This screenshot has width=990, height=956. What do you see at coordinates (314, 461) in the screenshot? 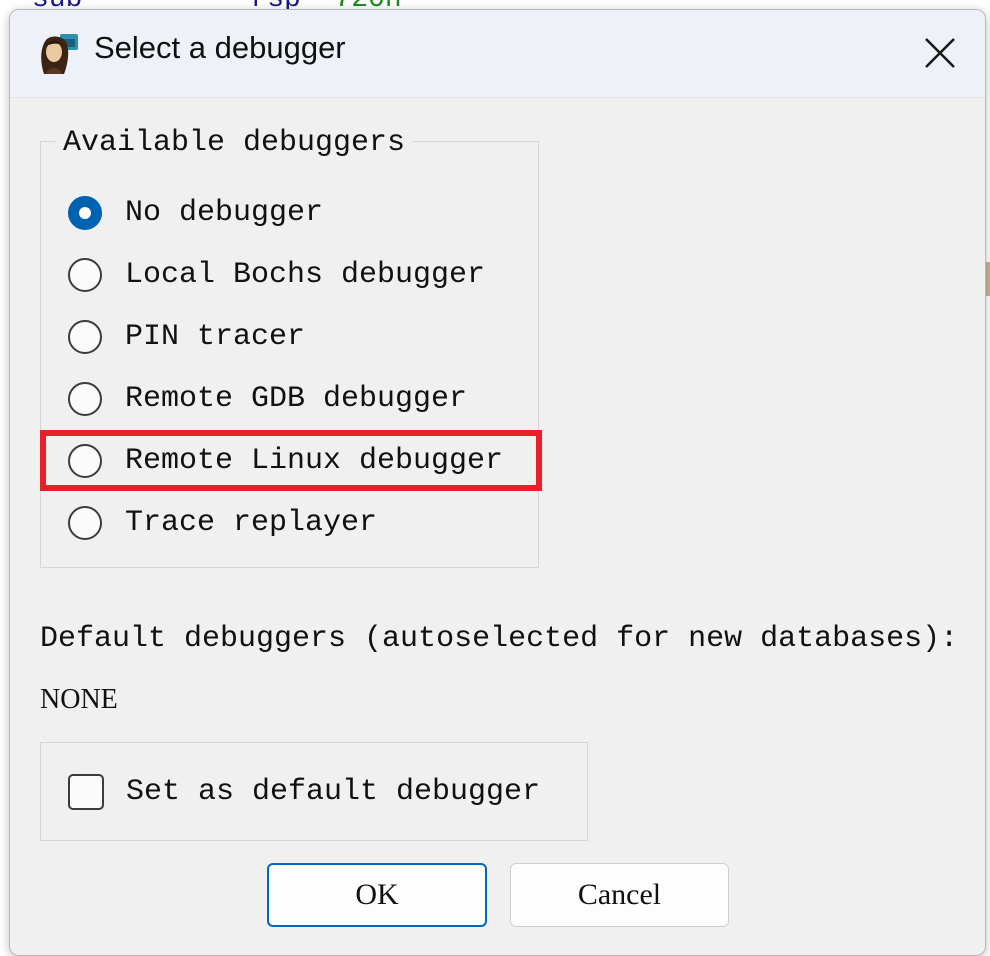
I see `option-label: Remote Linux debugger` at bounding box center [314, 461].